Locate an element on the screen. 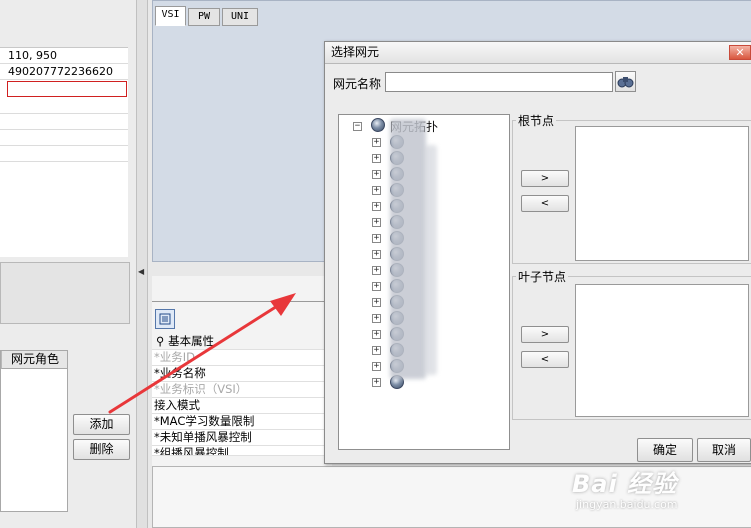 This screenshot has width=751, height=528. baidu-watermark: Bai 经验 jingyan.baidu.com is located at coordinates (660, 494).